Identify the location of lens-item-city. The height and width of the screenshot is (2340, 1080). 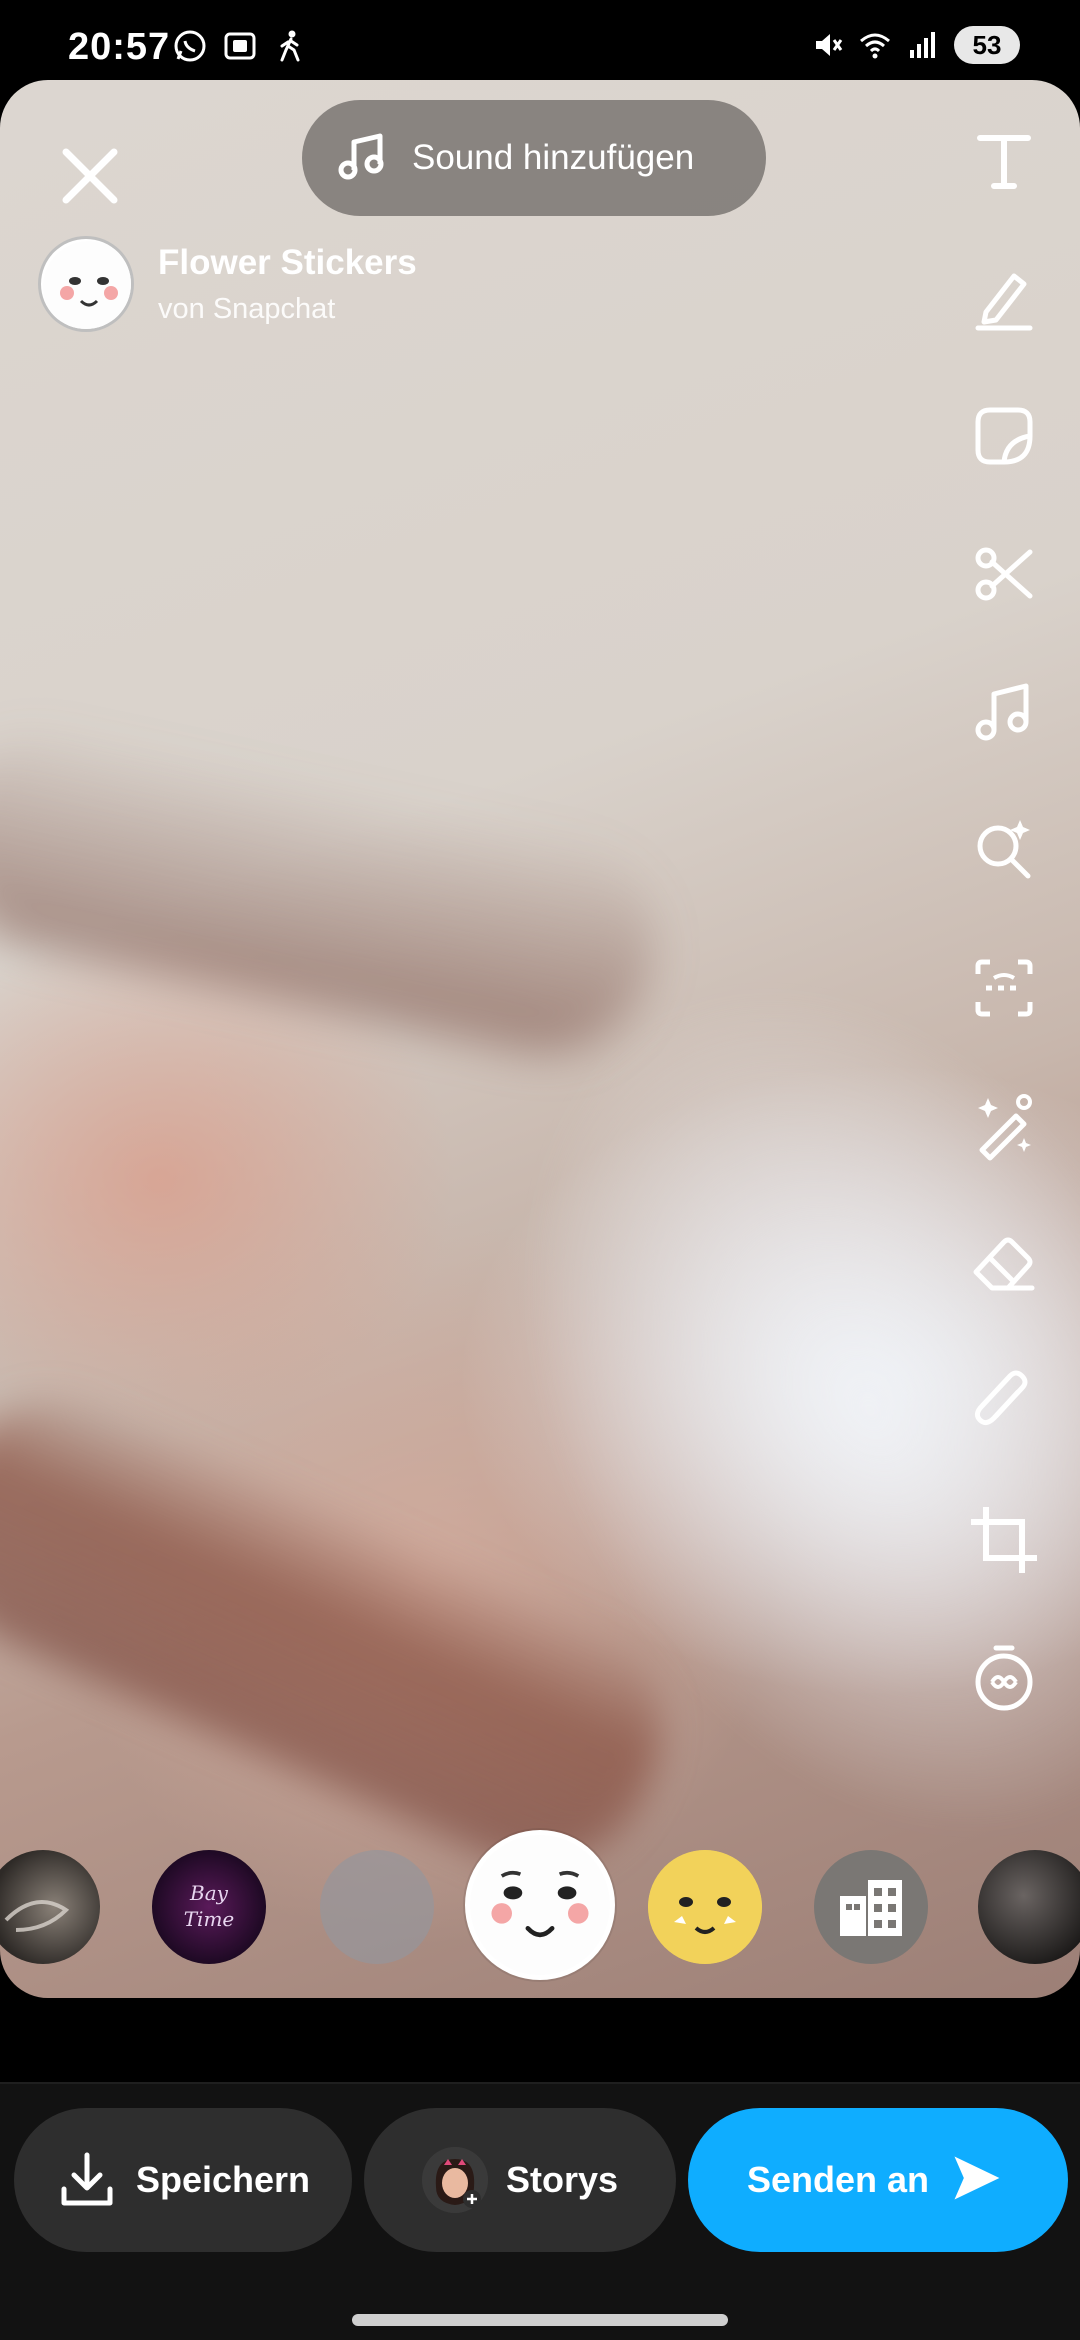
(871, 1907).